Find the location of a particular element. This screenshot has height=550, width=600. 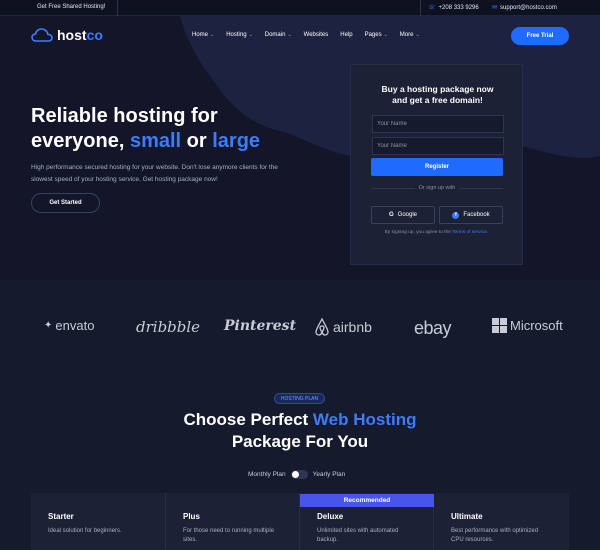

airbnb-logo: airbnb is located at coordinates (343, 327).